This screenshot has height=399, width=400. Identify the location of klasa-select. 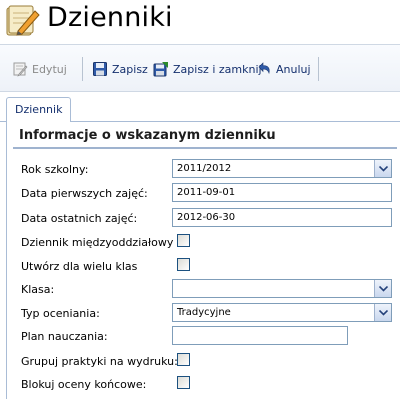
(282, 288).